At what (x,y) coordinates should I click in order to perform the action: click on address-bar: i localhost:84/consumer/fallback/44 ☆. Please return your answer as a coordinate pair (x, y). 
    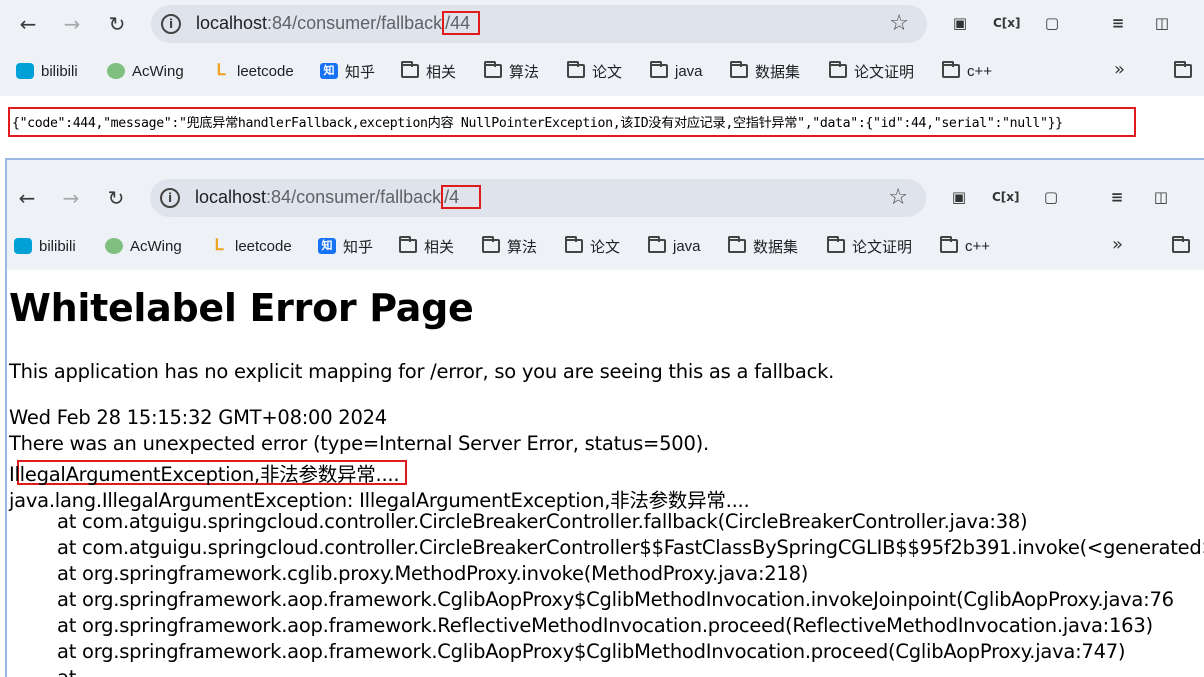
    Looking at the image, I should click on (539, 24).